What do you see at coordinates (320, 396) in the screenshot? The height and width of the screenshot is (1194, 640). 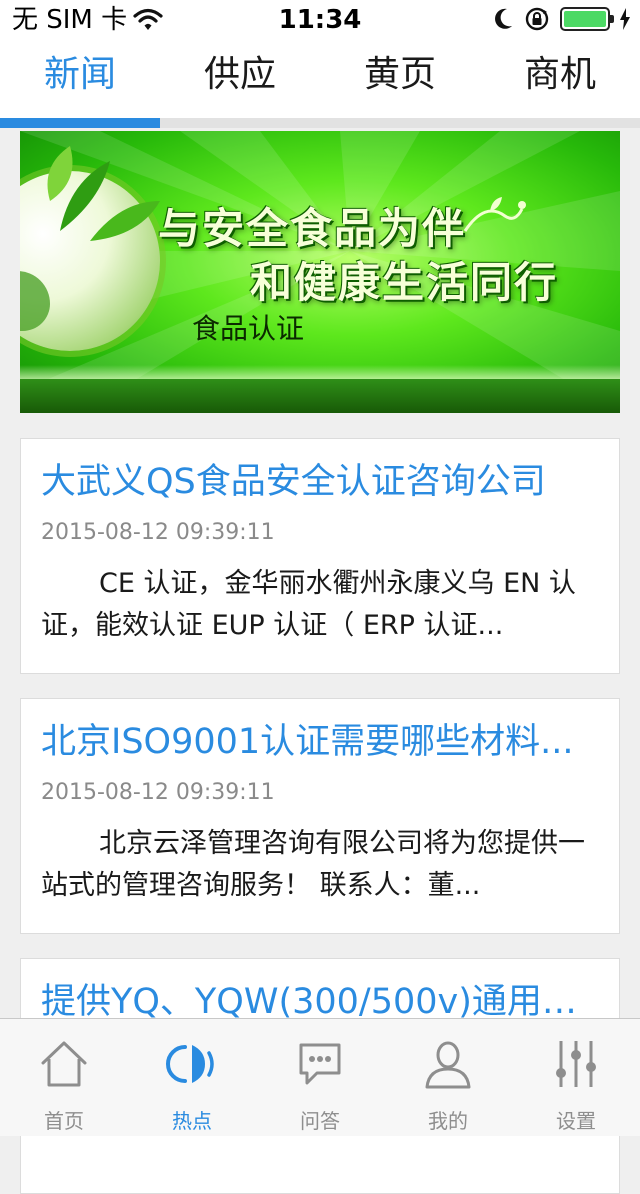 I see `banner-grass` at bounding box center [320, 396].